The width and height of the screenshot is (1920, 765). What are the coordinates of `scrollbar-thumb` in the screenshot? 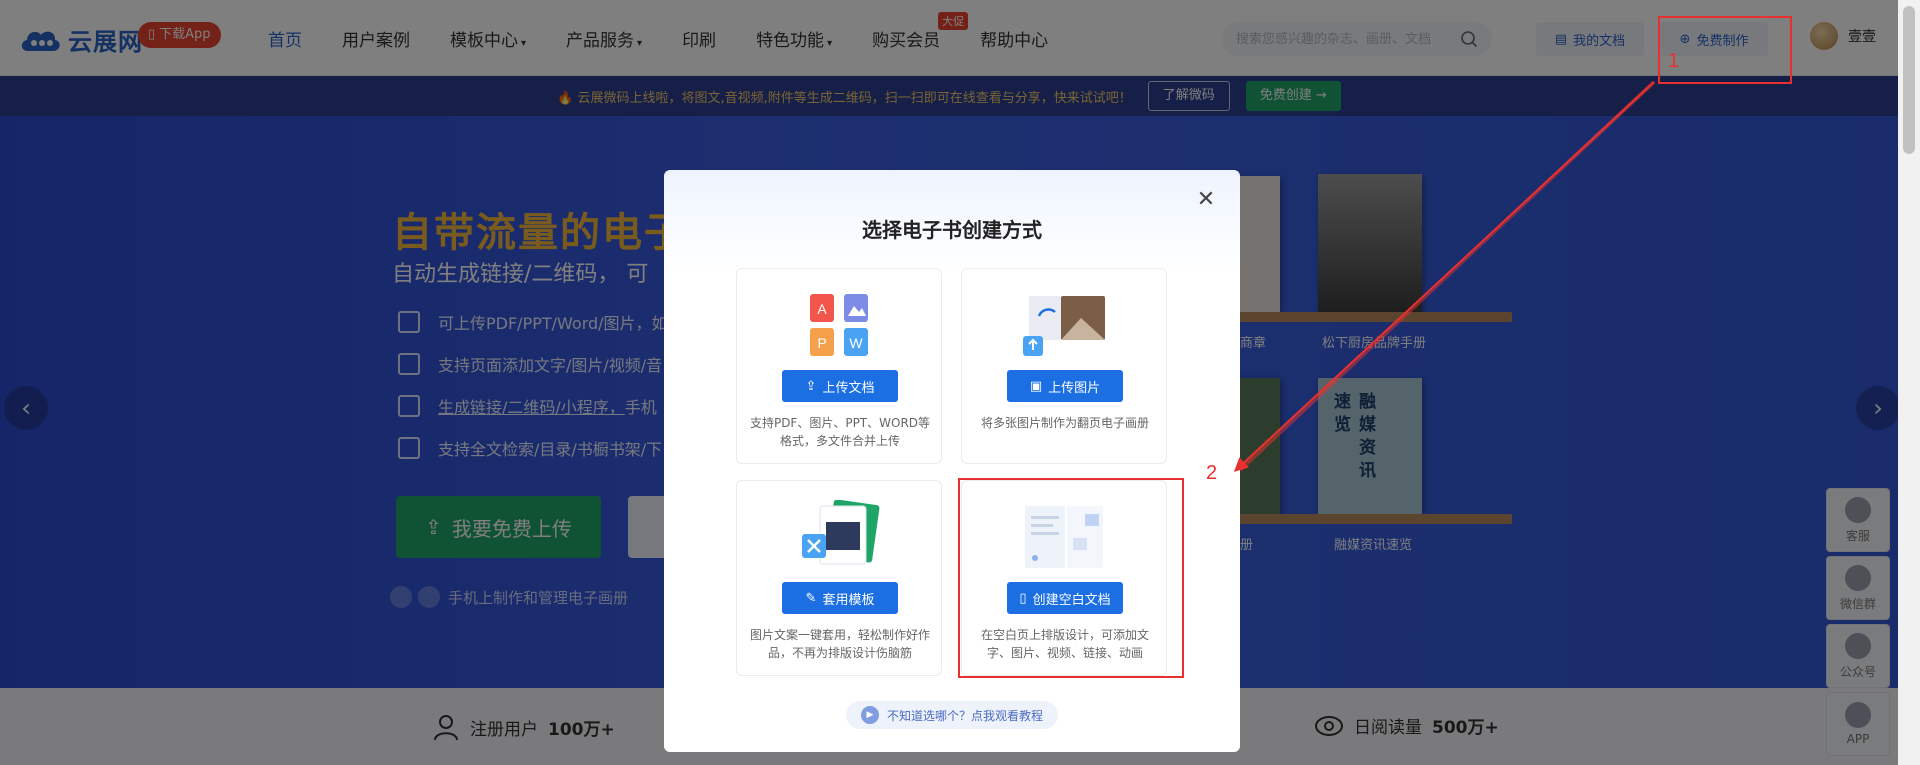 It's located at (1909, 80).